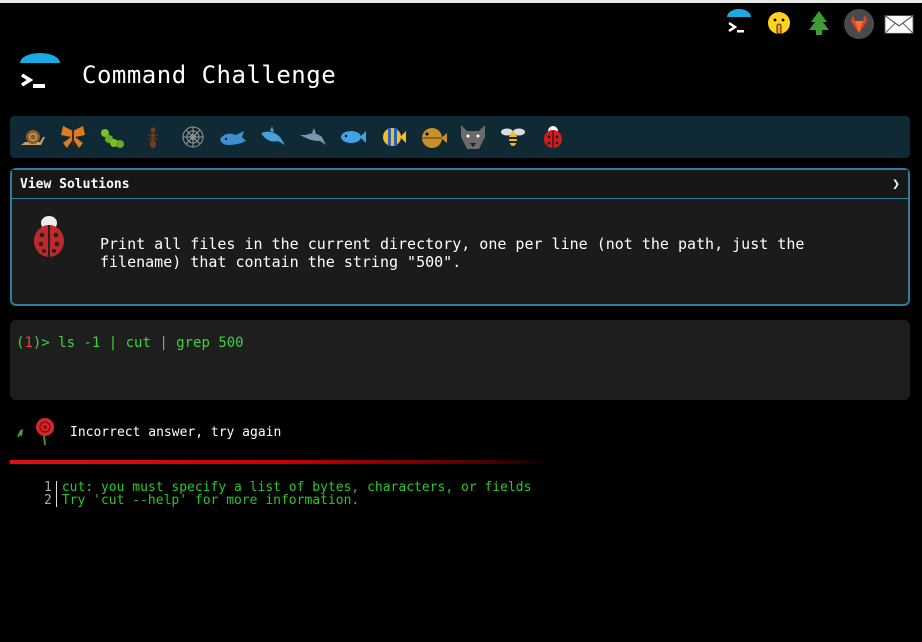 The image size is (922, 642). I want to click on caterpillar-icon, so click(113, 137).